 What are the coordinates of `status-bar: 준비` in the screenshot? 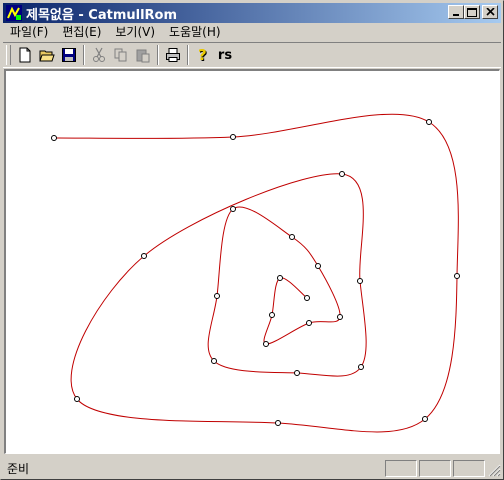 It's located at (252, 468).